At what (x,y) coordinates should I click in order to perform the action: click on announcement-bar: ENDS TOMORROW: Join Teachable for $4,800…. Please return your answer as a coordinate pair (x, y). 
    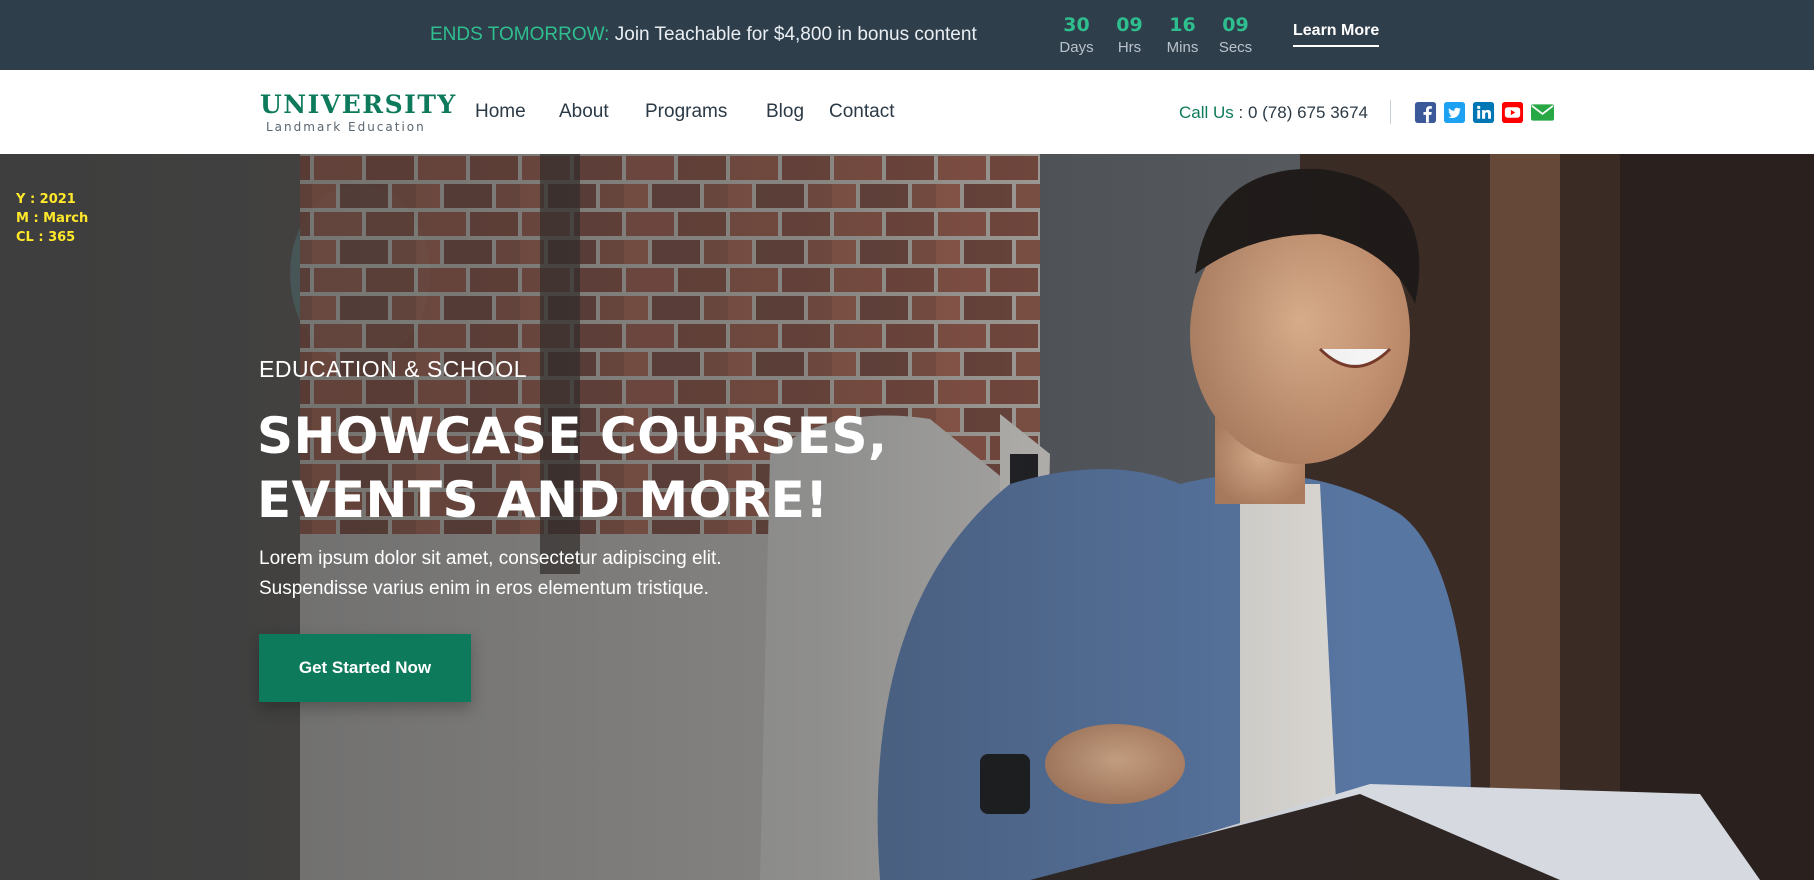
    Looking at the image, I should click on (907, 35).